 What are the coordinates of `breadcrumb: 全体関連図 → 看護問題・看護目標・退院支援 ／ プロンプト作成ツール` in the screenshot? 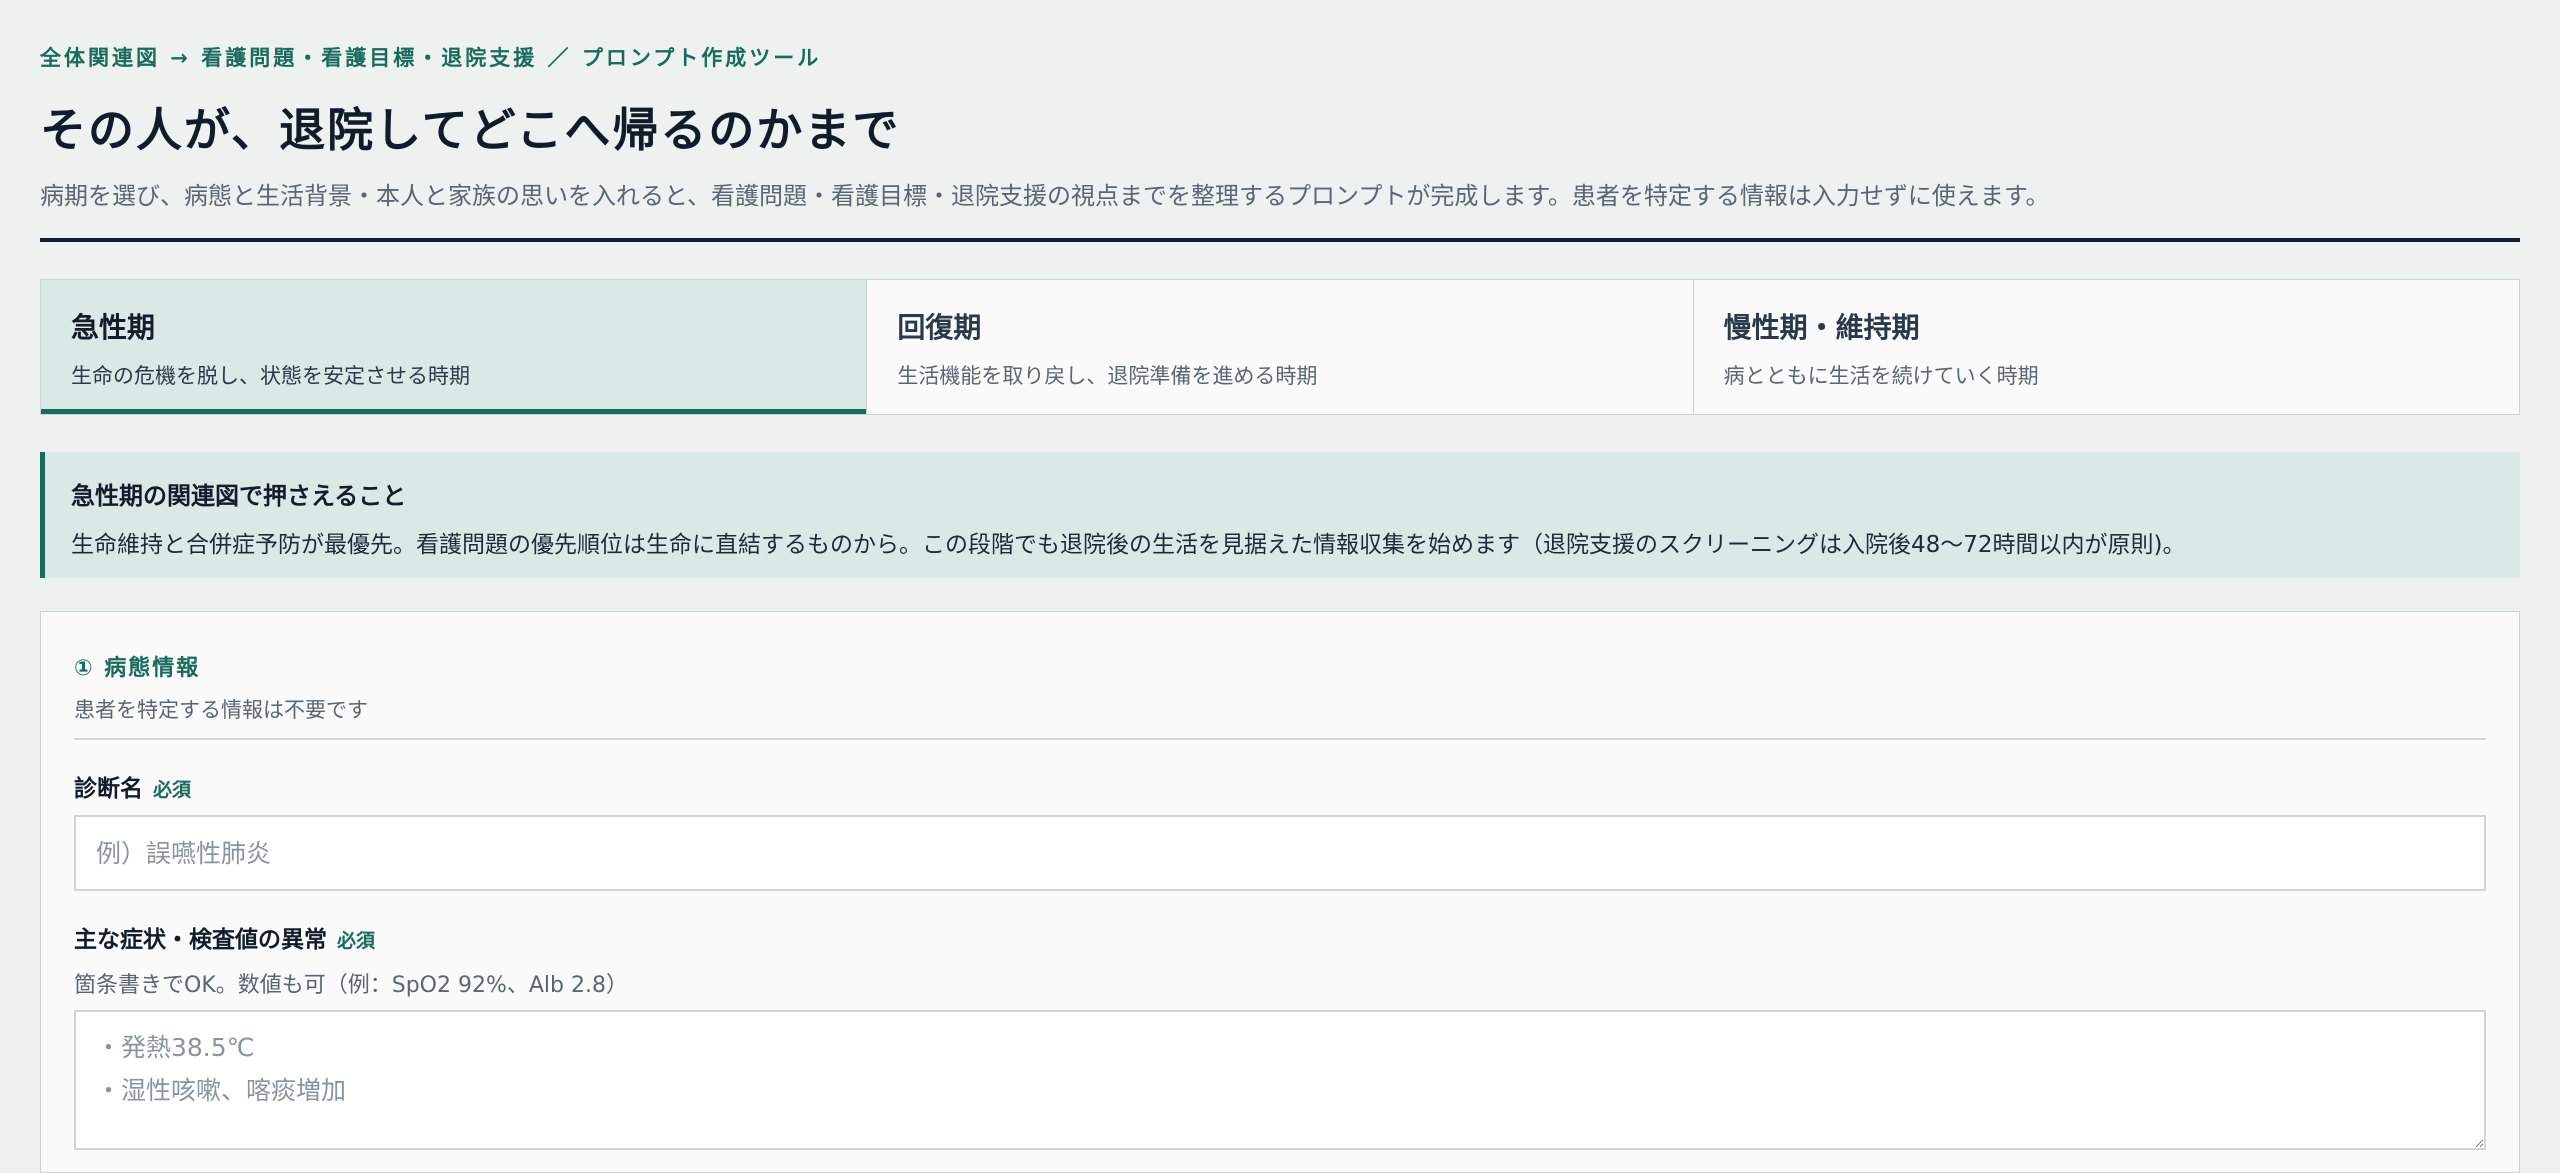 It's located at (431, 58).